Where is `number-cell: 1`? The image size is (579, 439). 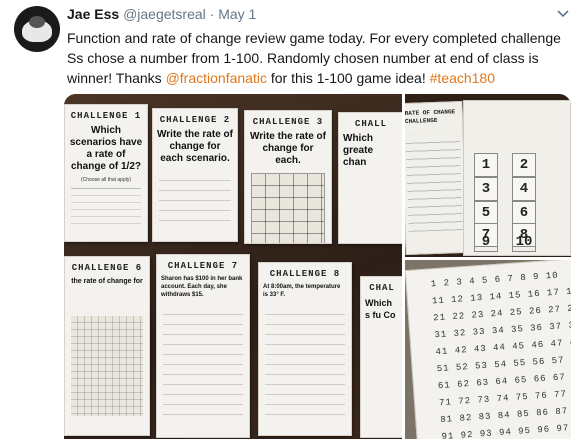
number-cell: 1 is located at coordinates (486, 165).